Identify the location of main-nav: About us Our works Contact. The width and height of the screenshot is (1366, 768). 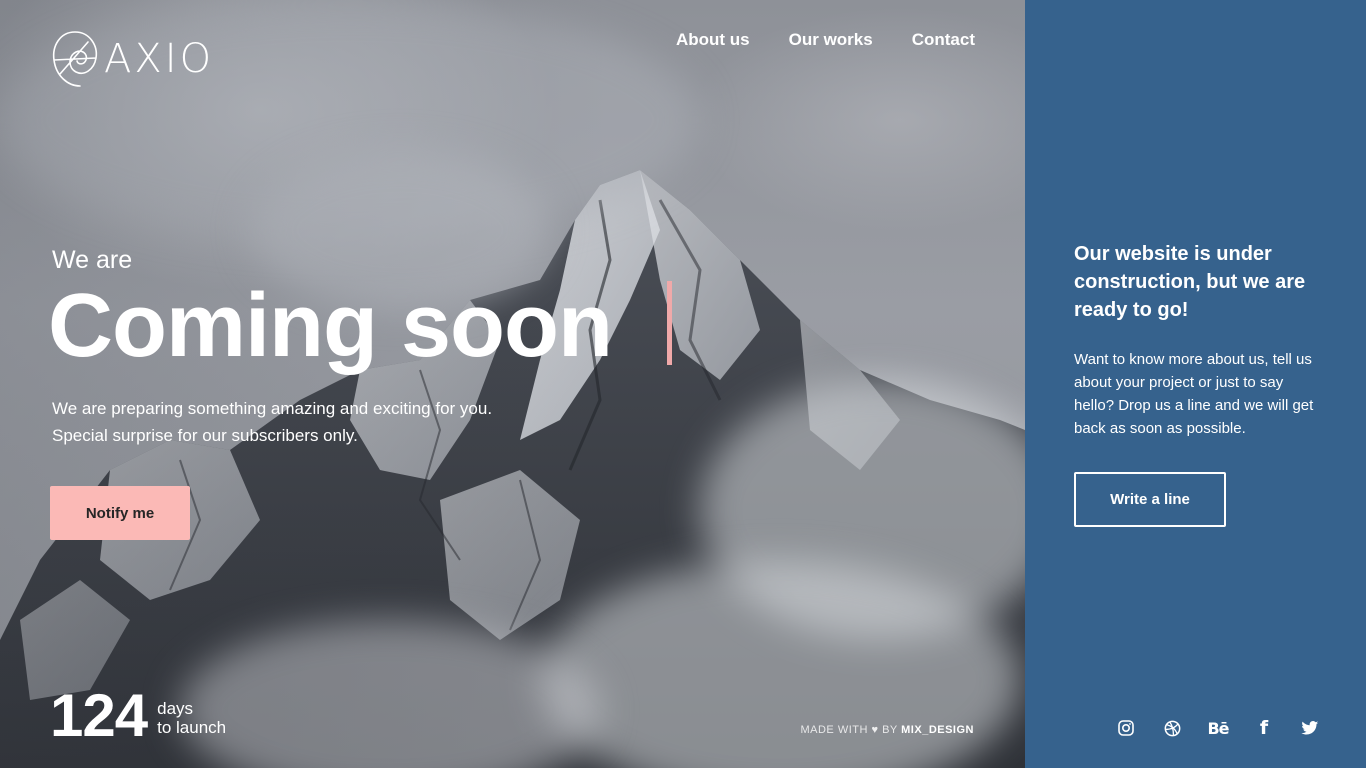
(825, 40).